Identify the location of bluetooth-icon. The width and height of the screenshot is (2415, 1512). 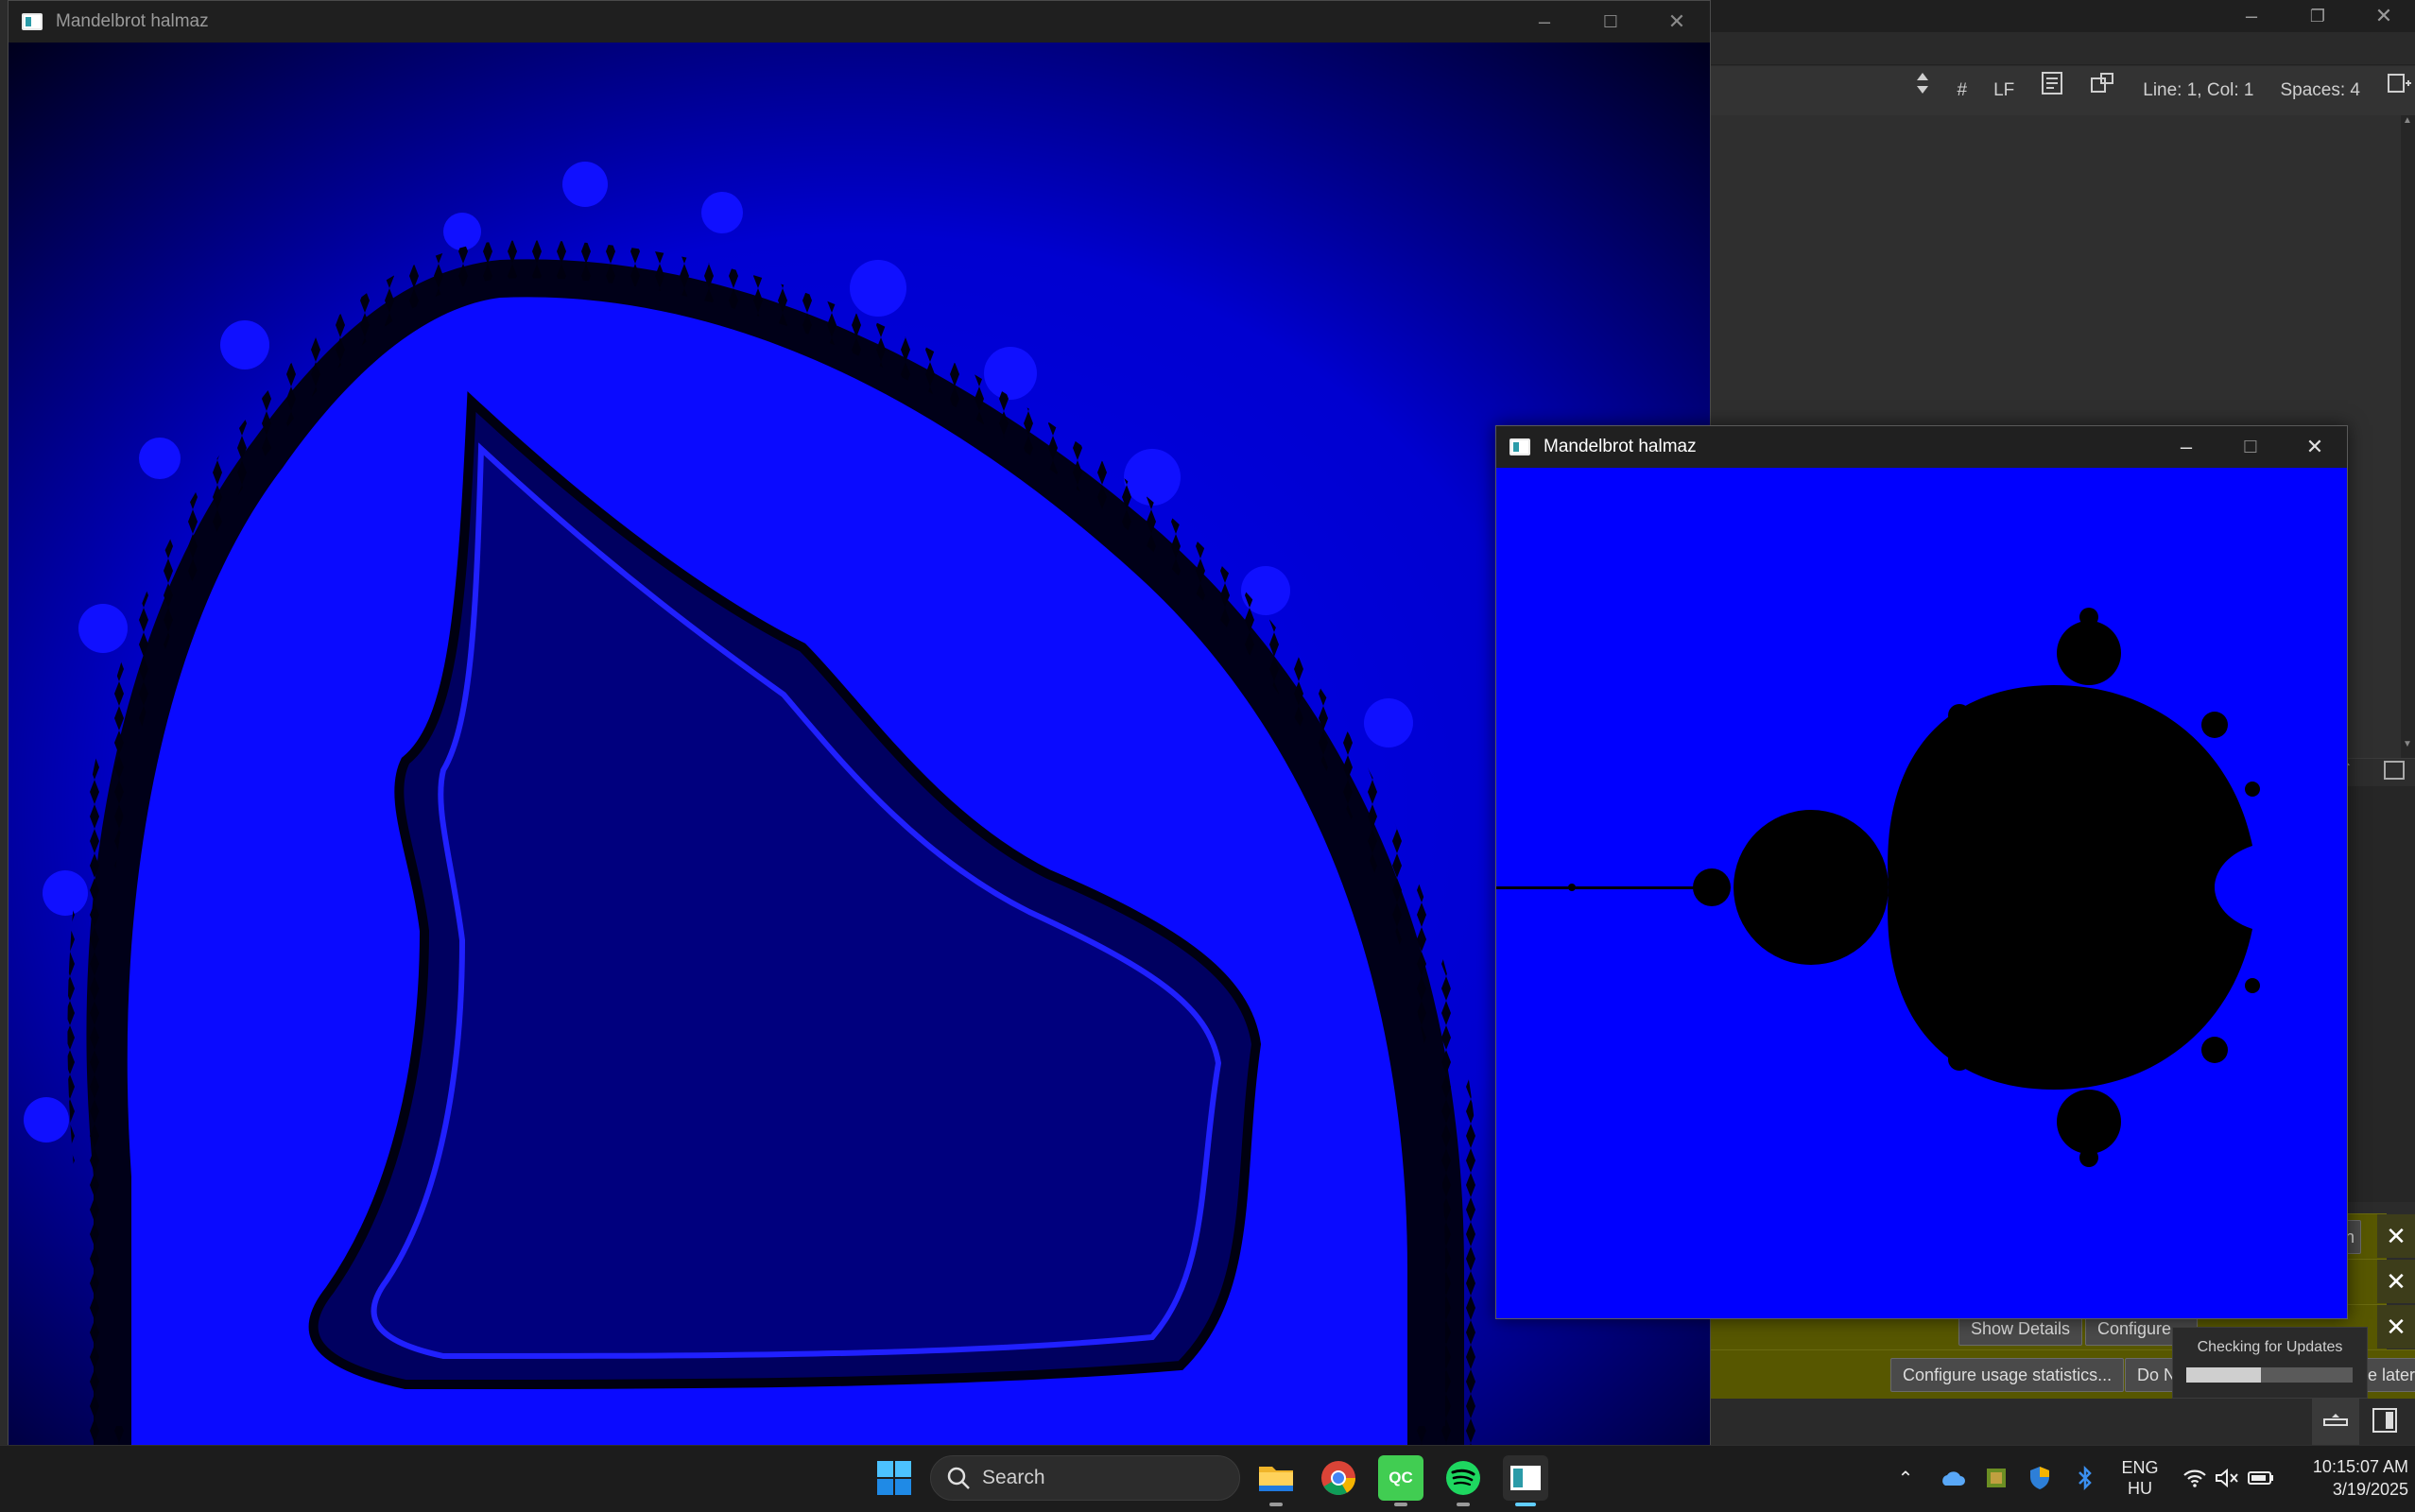
(2085, 1478).